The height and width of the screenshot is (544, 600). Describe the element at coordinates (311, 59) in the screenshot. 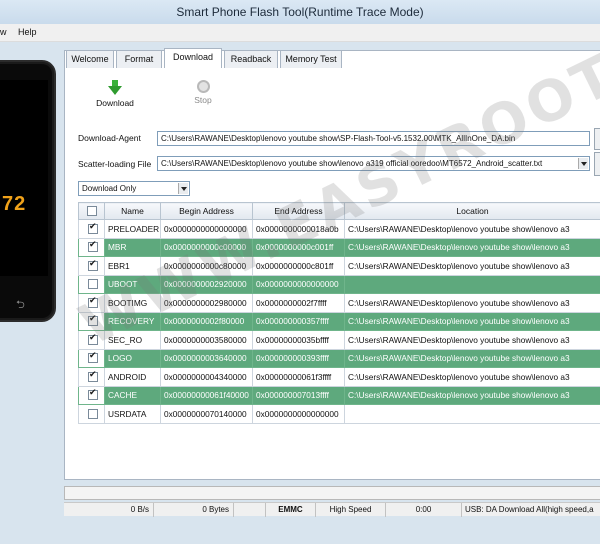

I see `tab-memory-test: Memory Test` at that location.